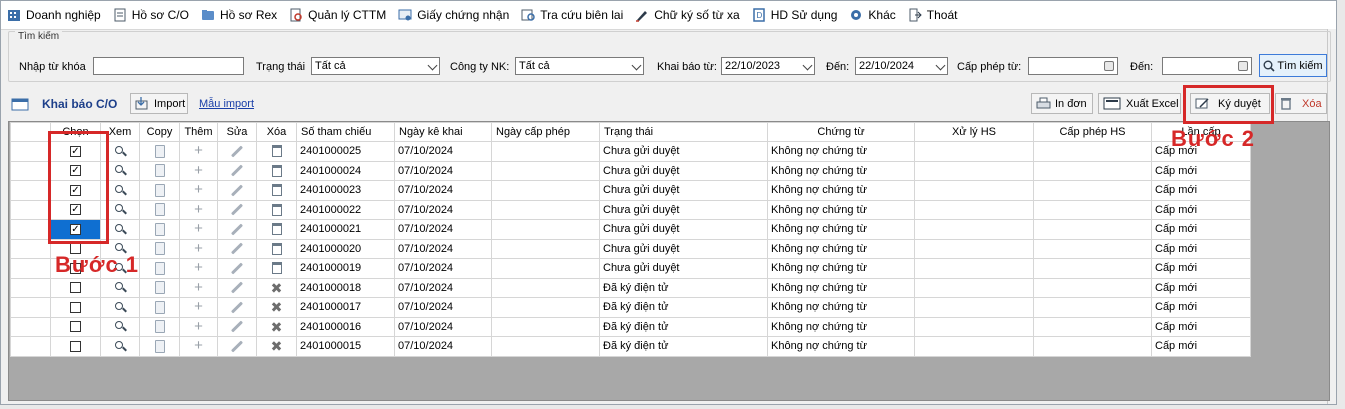 This screenshot has width=1345, height=409. Describe the element at coordinates (572, 15) in the screenshot. I see `menu-tra-cuu-bien-lai: Tra cứu biên lai` at that location.